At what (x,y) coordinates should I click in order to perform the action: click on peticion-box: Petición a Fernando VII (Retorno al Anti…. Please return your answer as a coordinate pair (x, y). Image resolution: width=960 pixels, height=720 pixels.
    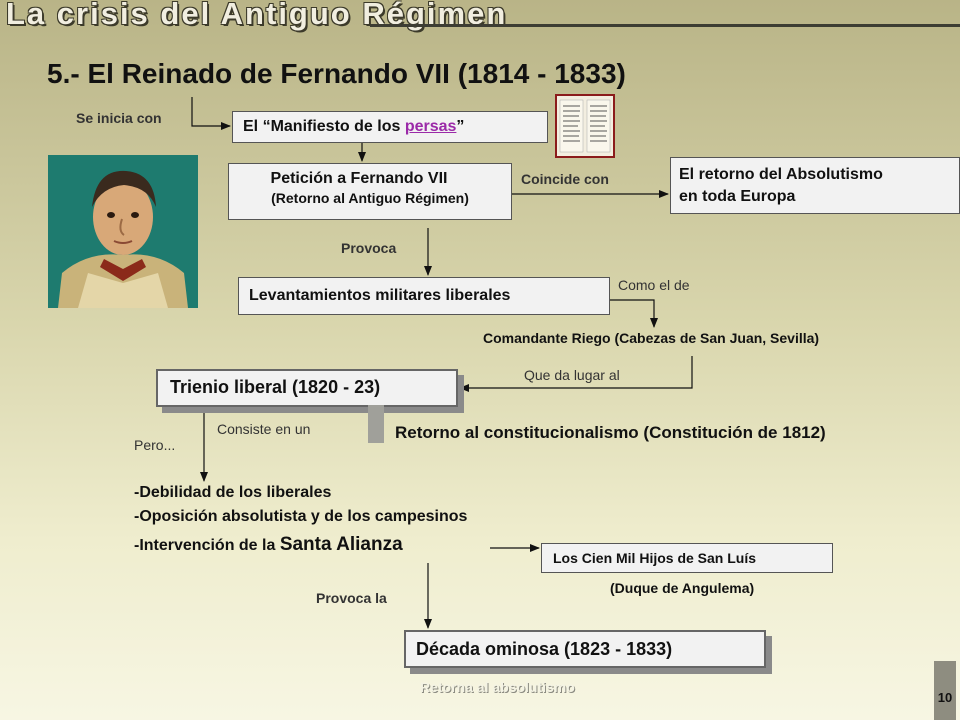
    Looking at the image, I should click on (370, 191).